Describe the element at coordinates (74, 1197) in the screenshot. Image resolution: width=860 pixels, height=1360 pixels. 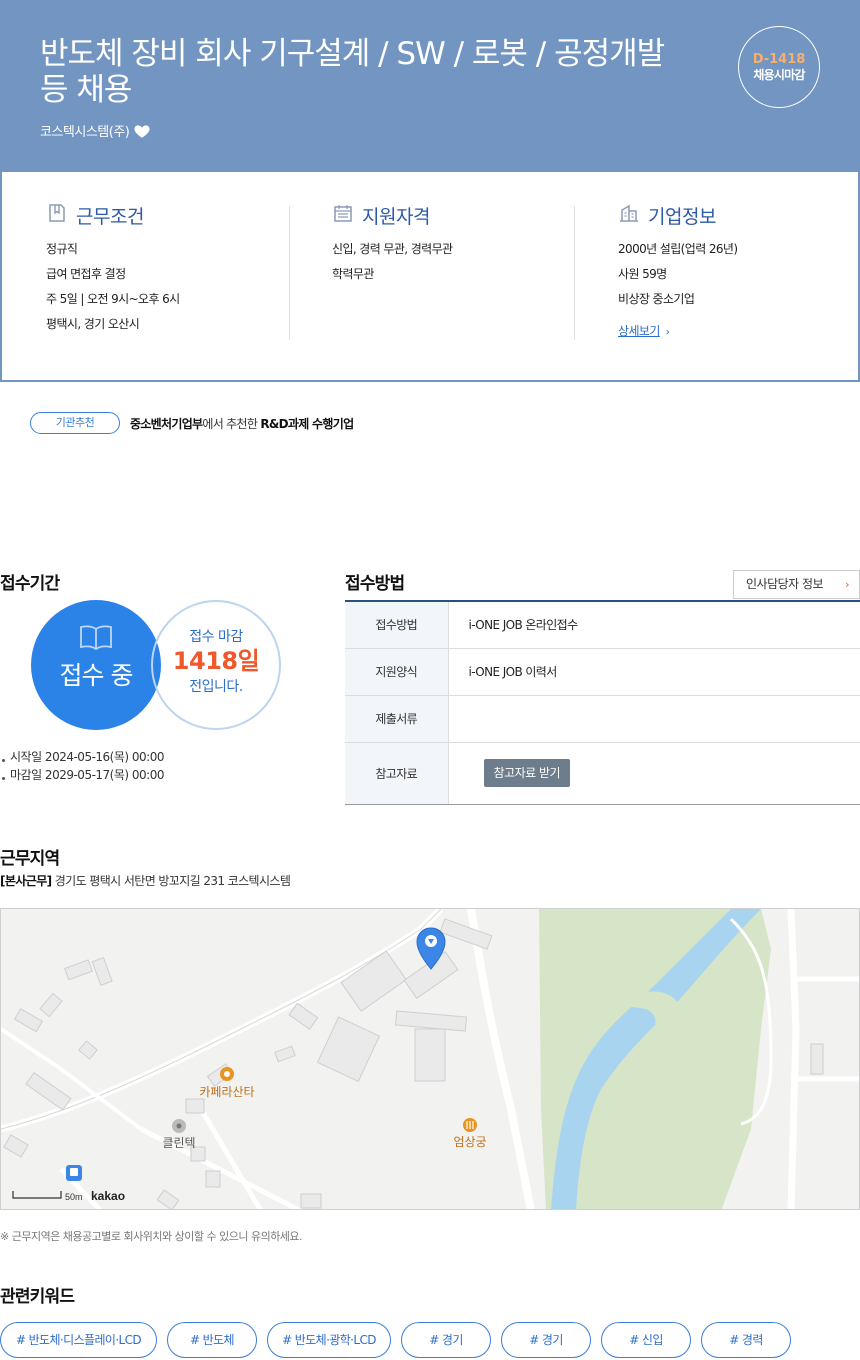
I see `map-scale-label: 50m` at that location.